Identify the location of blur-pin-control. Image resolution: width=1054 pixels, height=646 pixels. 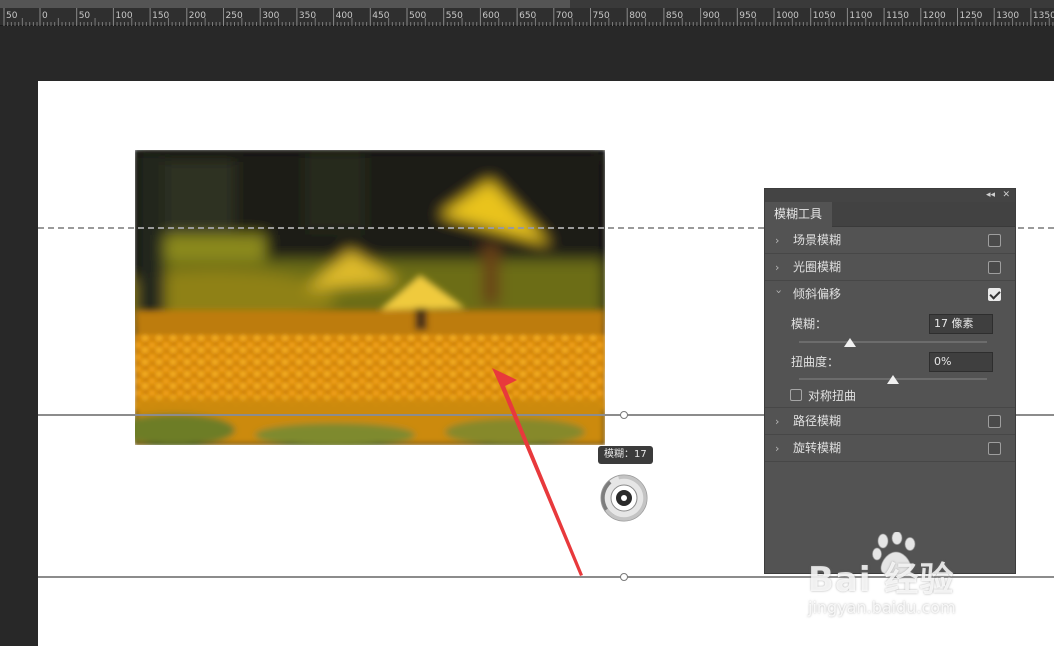
(624, 498).